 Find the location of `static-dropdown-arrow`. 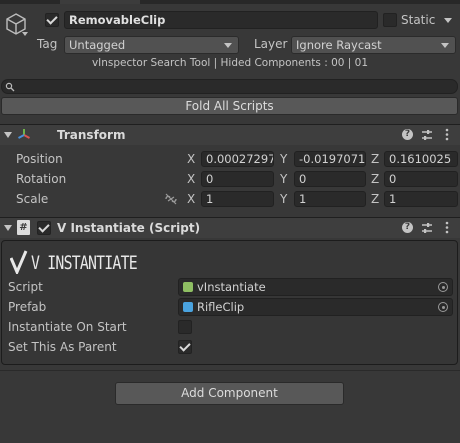

static-dropdown-arrow is located at coordinates (448, 20).